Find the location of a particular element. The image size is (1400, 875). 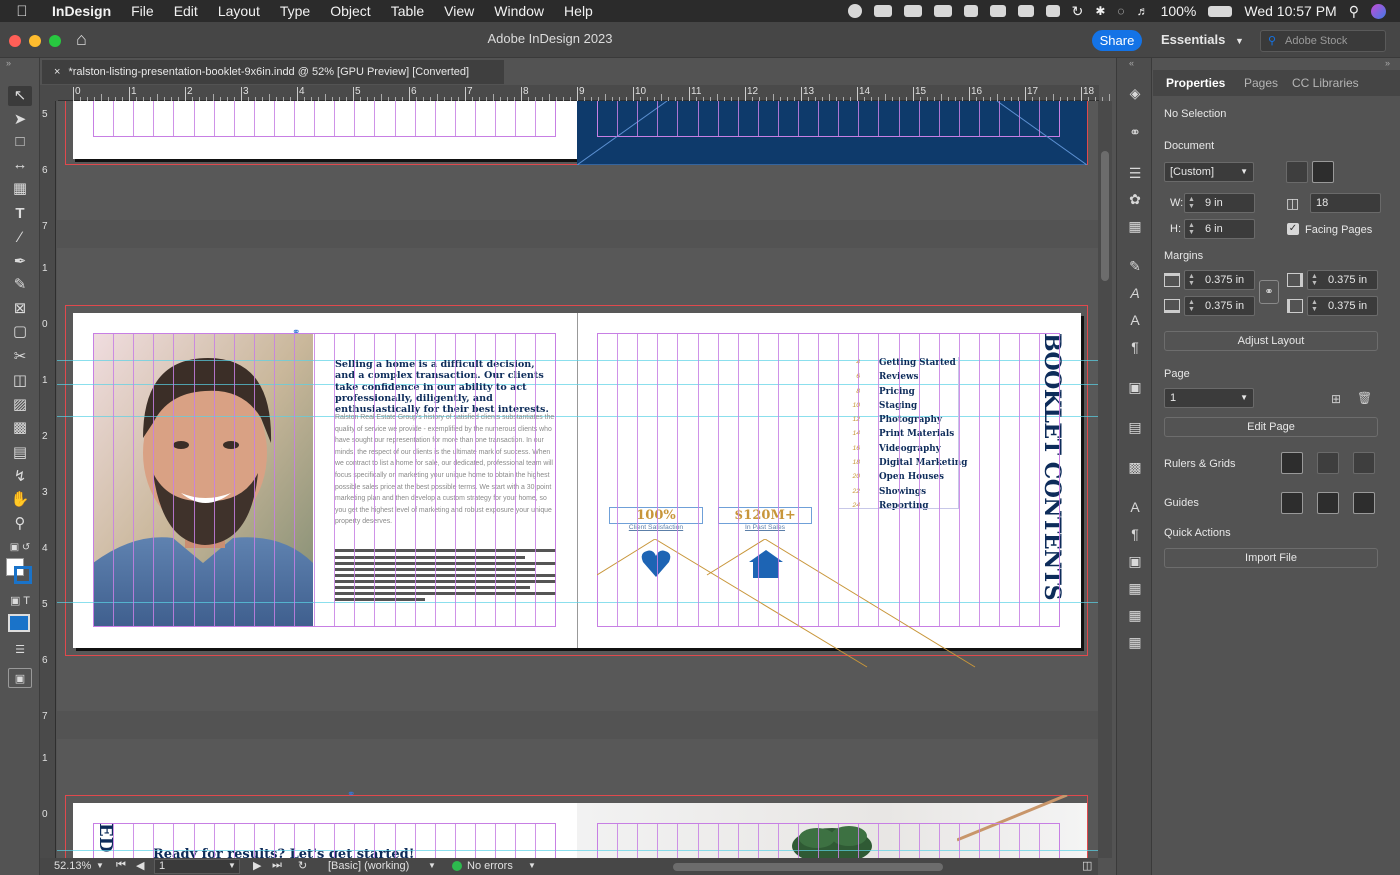

adjust-layout-button: Adjust Layout is located at coordinates (1271, 341).